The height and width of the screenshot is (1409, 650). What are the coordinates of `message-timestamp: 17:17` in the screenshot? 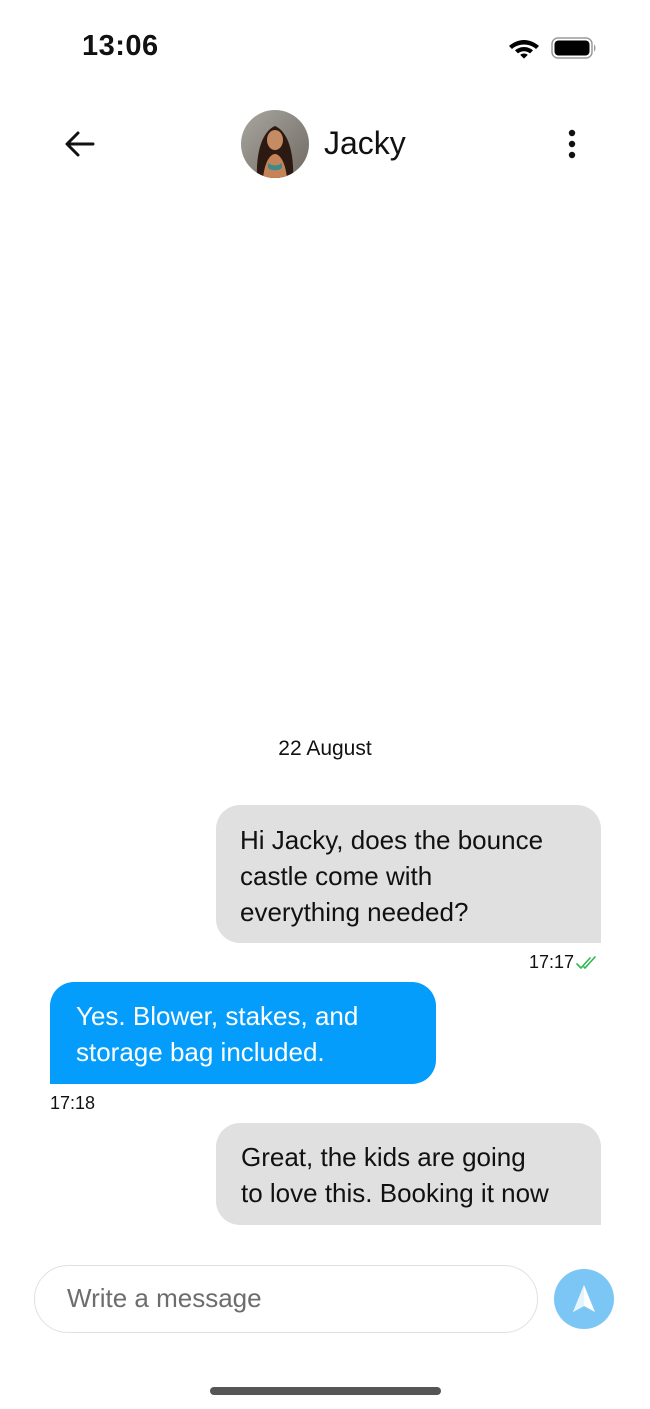 It's located at (564, 962).